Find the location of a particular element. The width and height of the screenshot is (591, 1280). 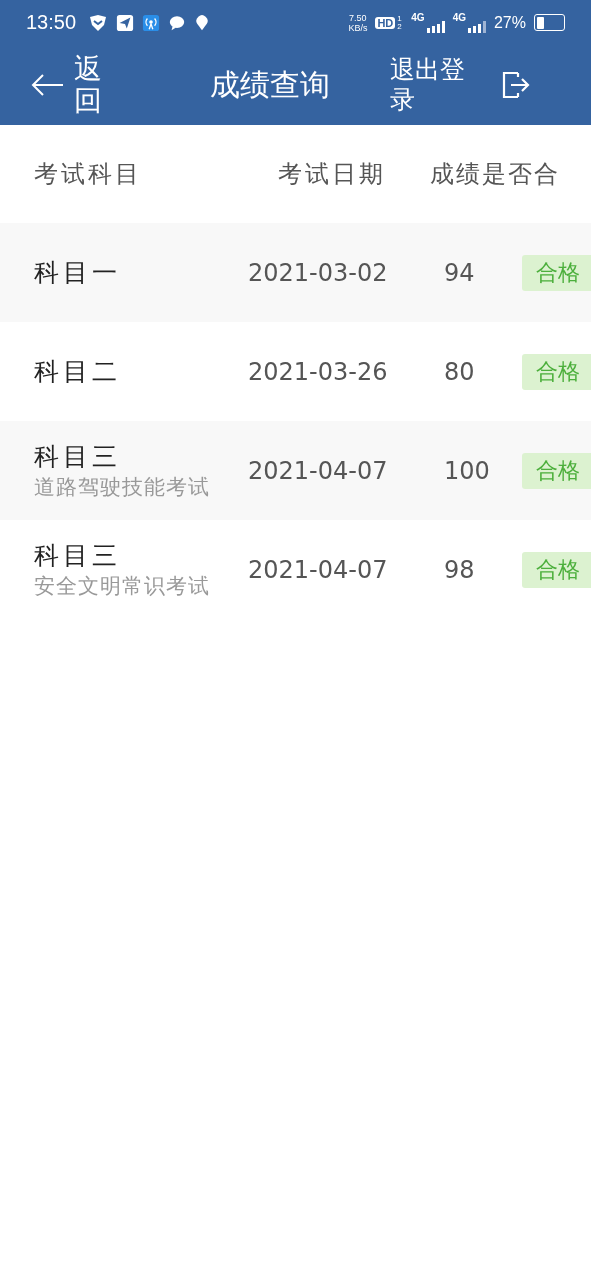

logout-icon is located at coordinates (516, 85).